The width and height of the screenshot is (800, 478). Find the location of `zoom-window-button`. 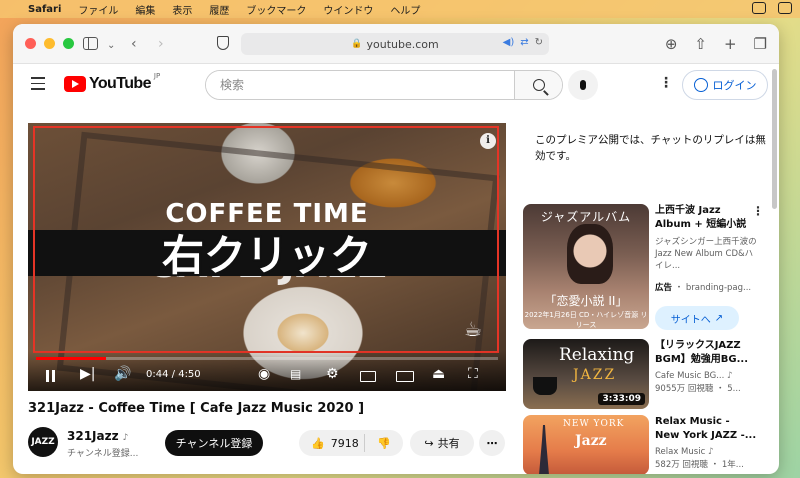

zoom-window-button is located at coordinates (68, 43).